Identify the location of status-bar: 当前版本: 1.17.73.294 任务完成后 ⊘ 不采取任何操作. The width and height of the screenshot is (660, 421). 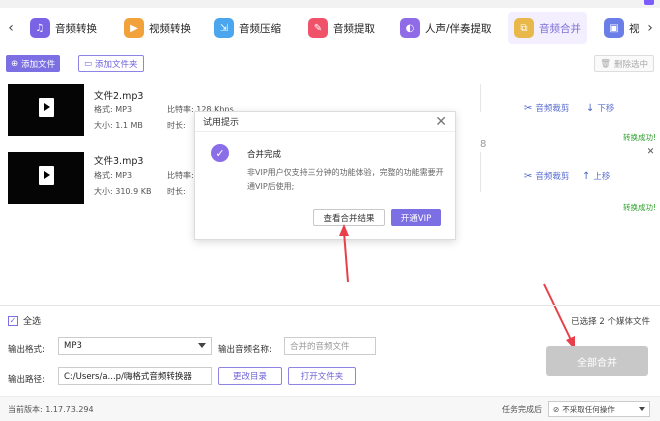
(330, 408).